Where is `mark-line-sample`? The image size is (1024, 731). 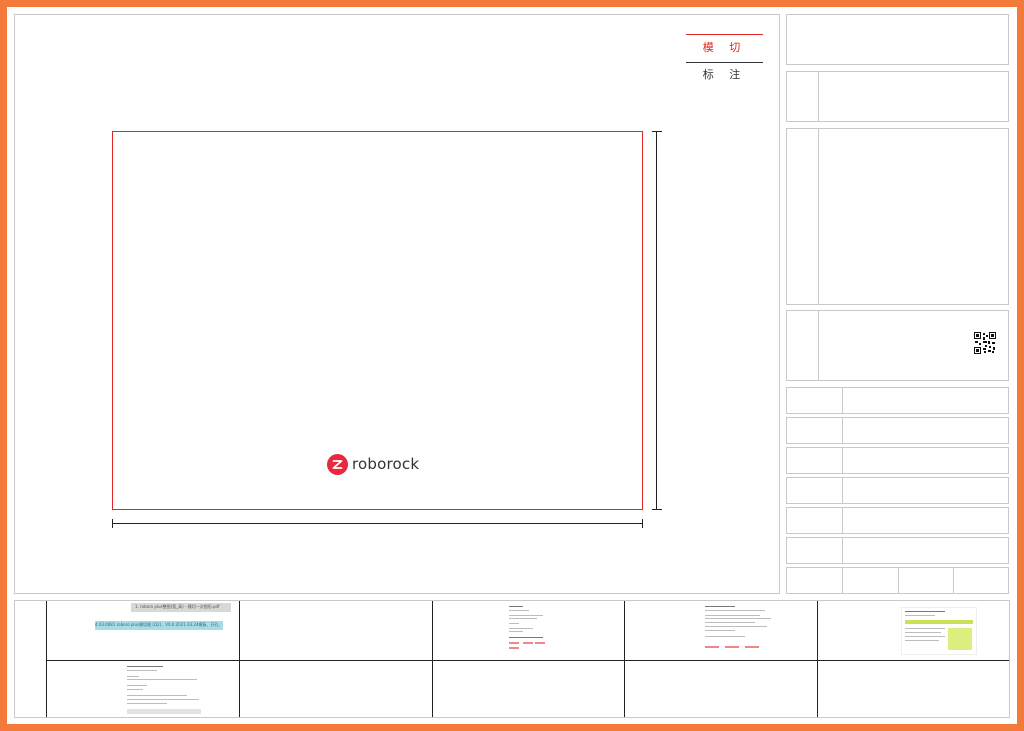
mark-line-sample is located at coordinates (724, 62).